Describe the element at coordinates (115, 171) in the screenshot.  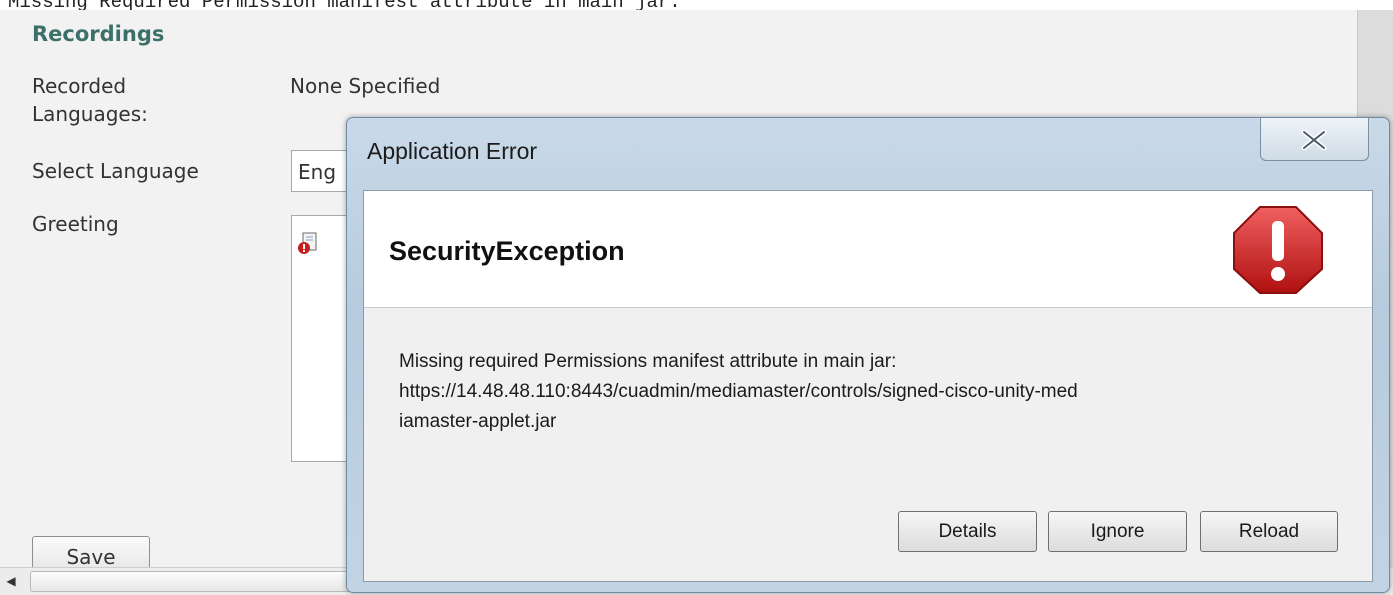
I see `select-language-label: Select Language` at that location.